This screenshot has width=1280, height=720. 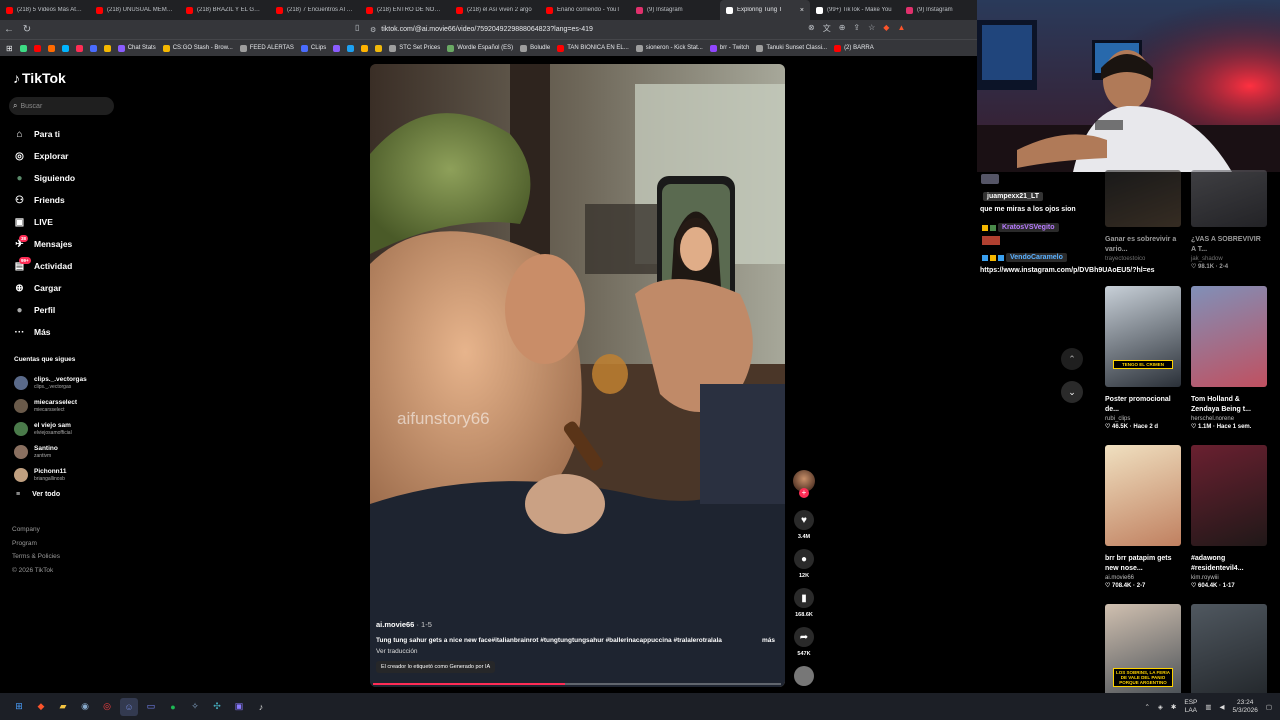 I want to click on brave-browser-icon: ◆, so click(x=41, y=707).